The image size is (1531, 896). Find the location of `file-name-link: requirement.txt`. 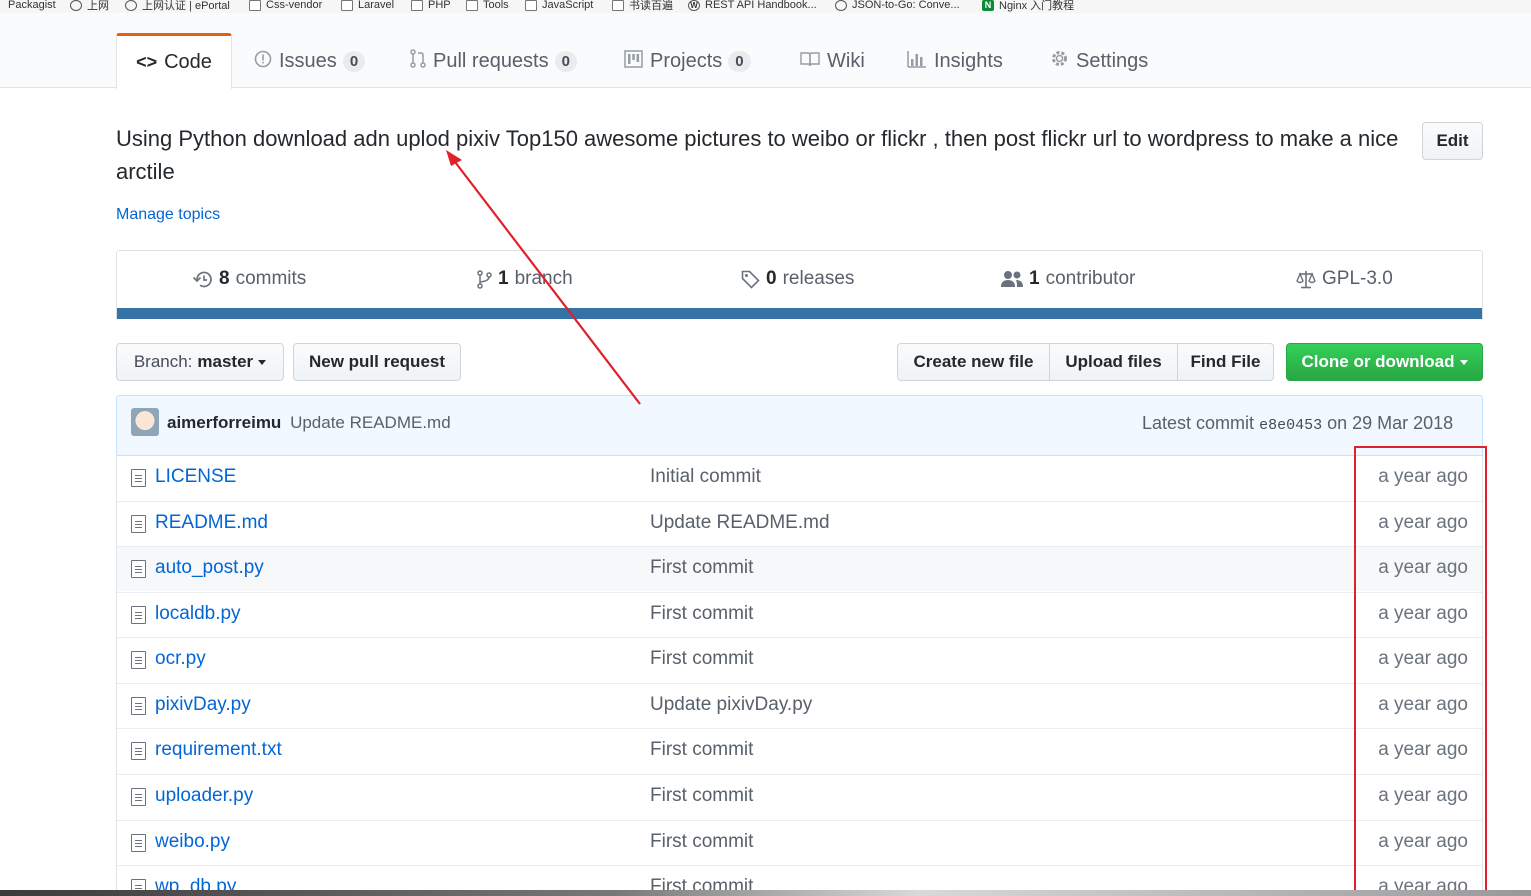

file-name-link: requirement.txt is located at coordinates (218, 750).